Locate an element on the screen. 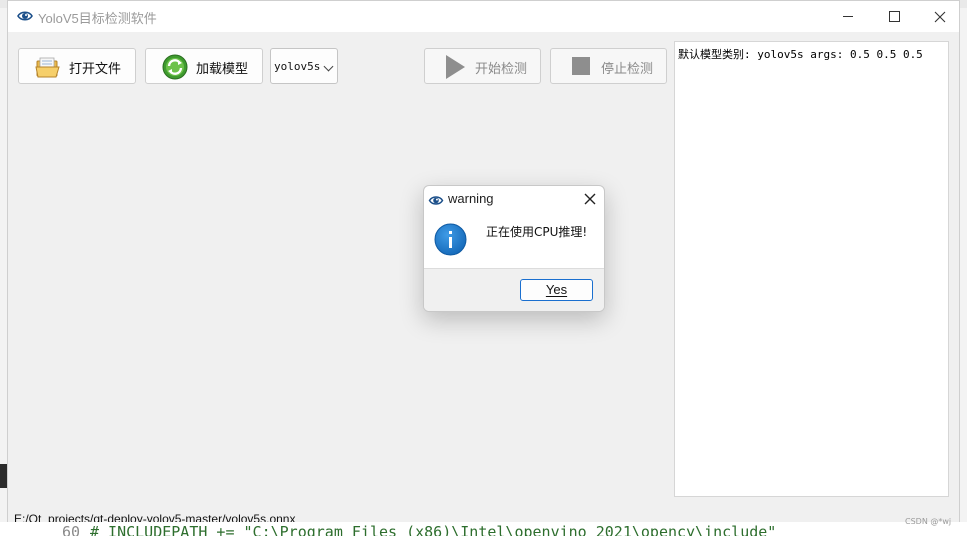  open-file-button: 打开文件 is located at coordinates (77, 66).